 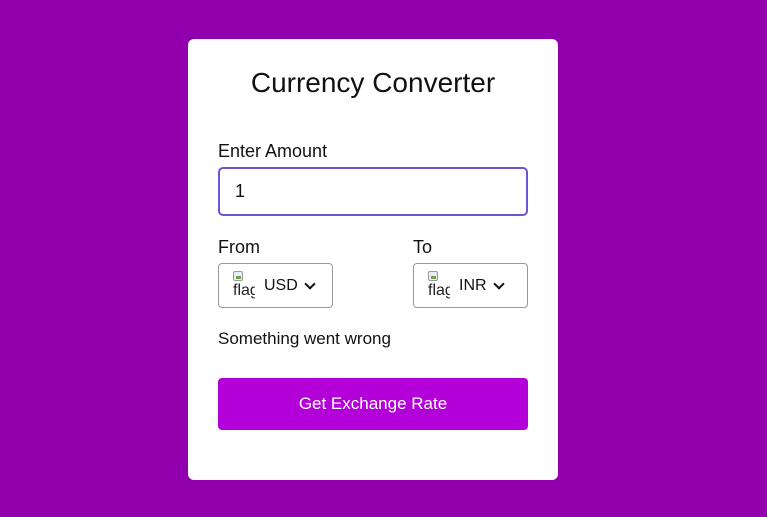 I want to click on to-flag-icon: flag, so click(x=439, y=286).